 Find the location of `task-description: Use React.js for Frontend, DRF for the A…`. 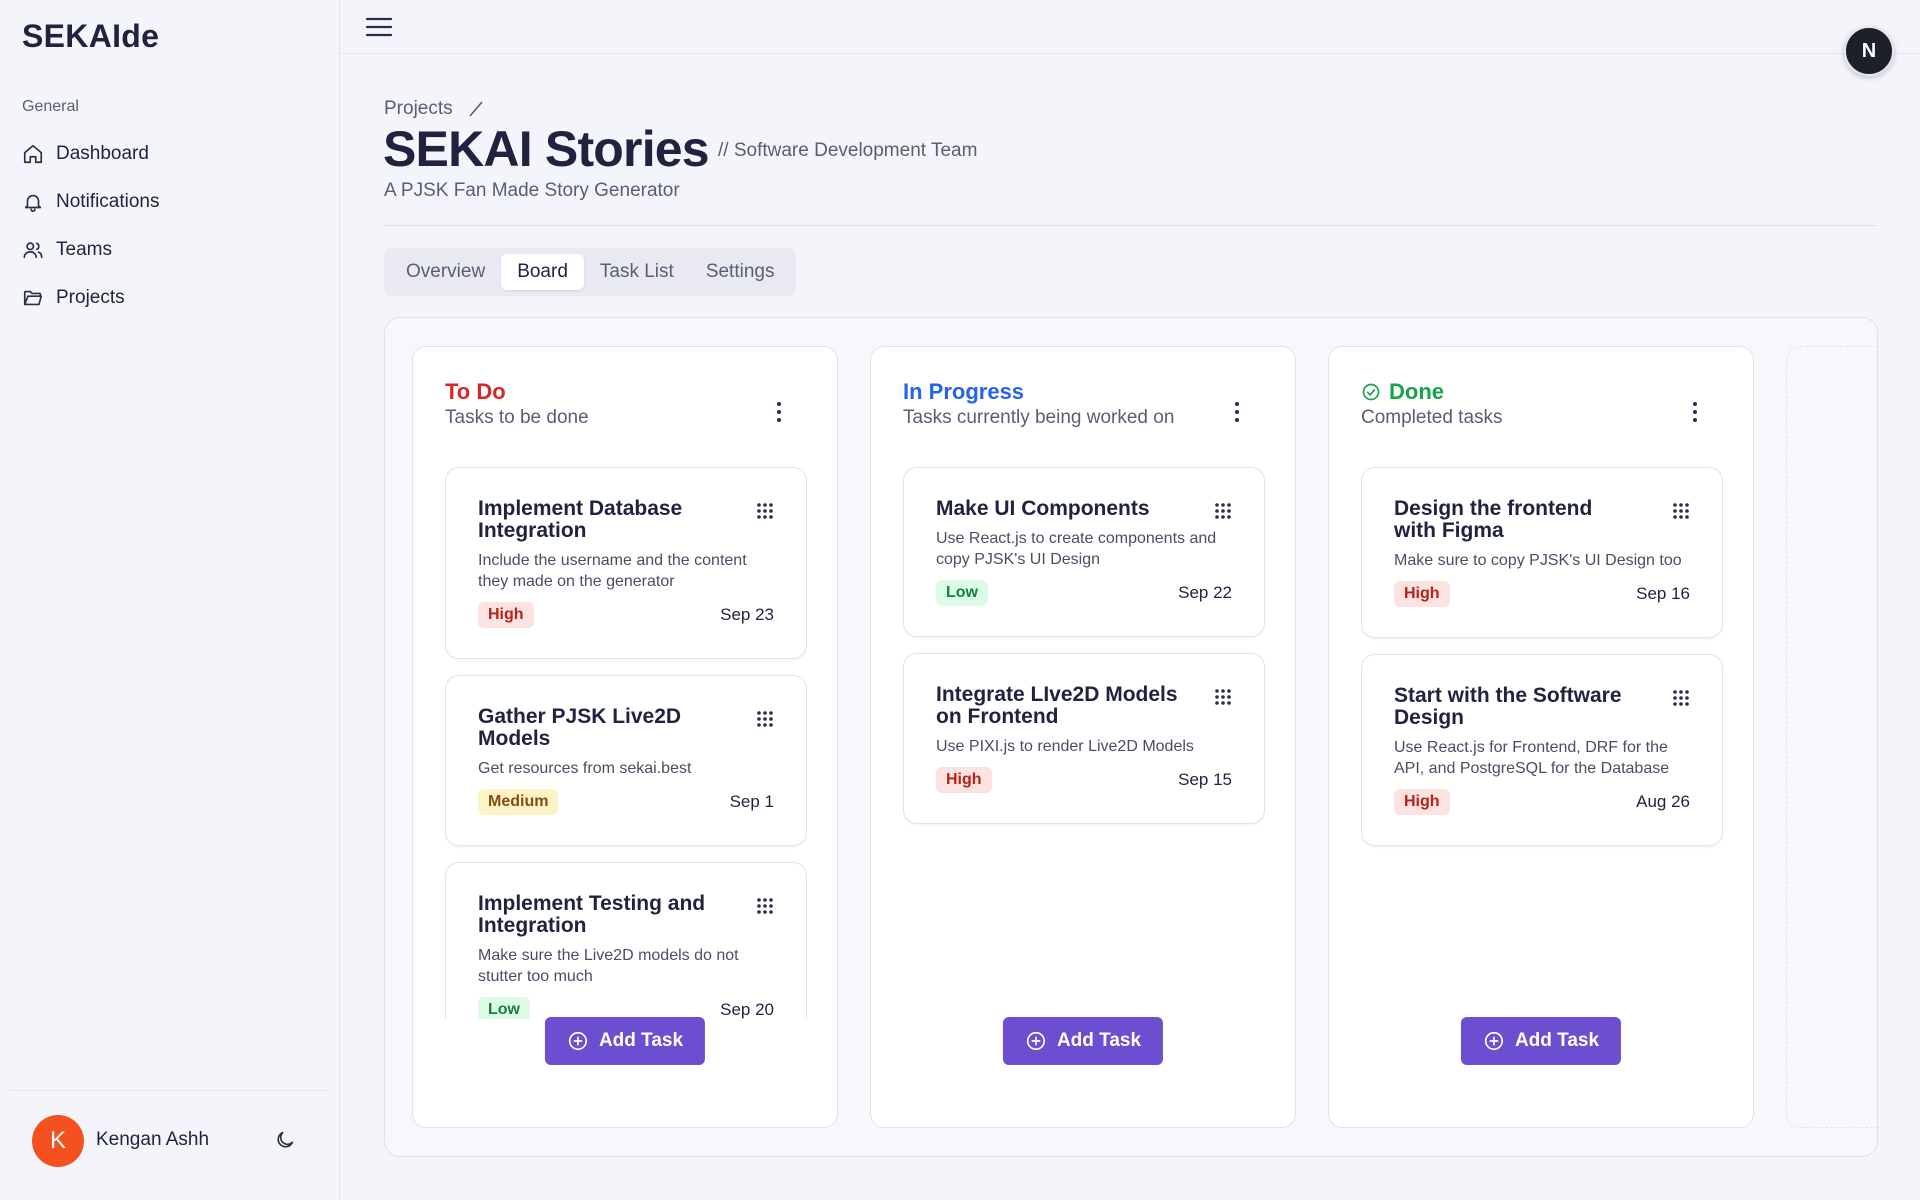

task-description: Use React.js for Frontend, DRF for the A… is located at coordinates (1532, 758).